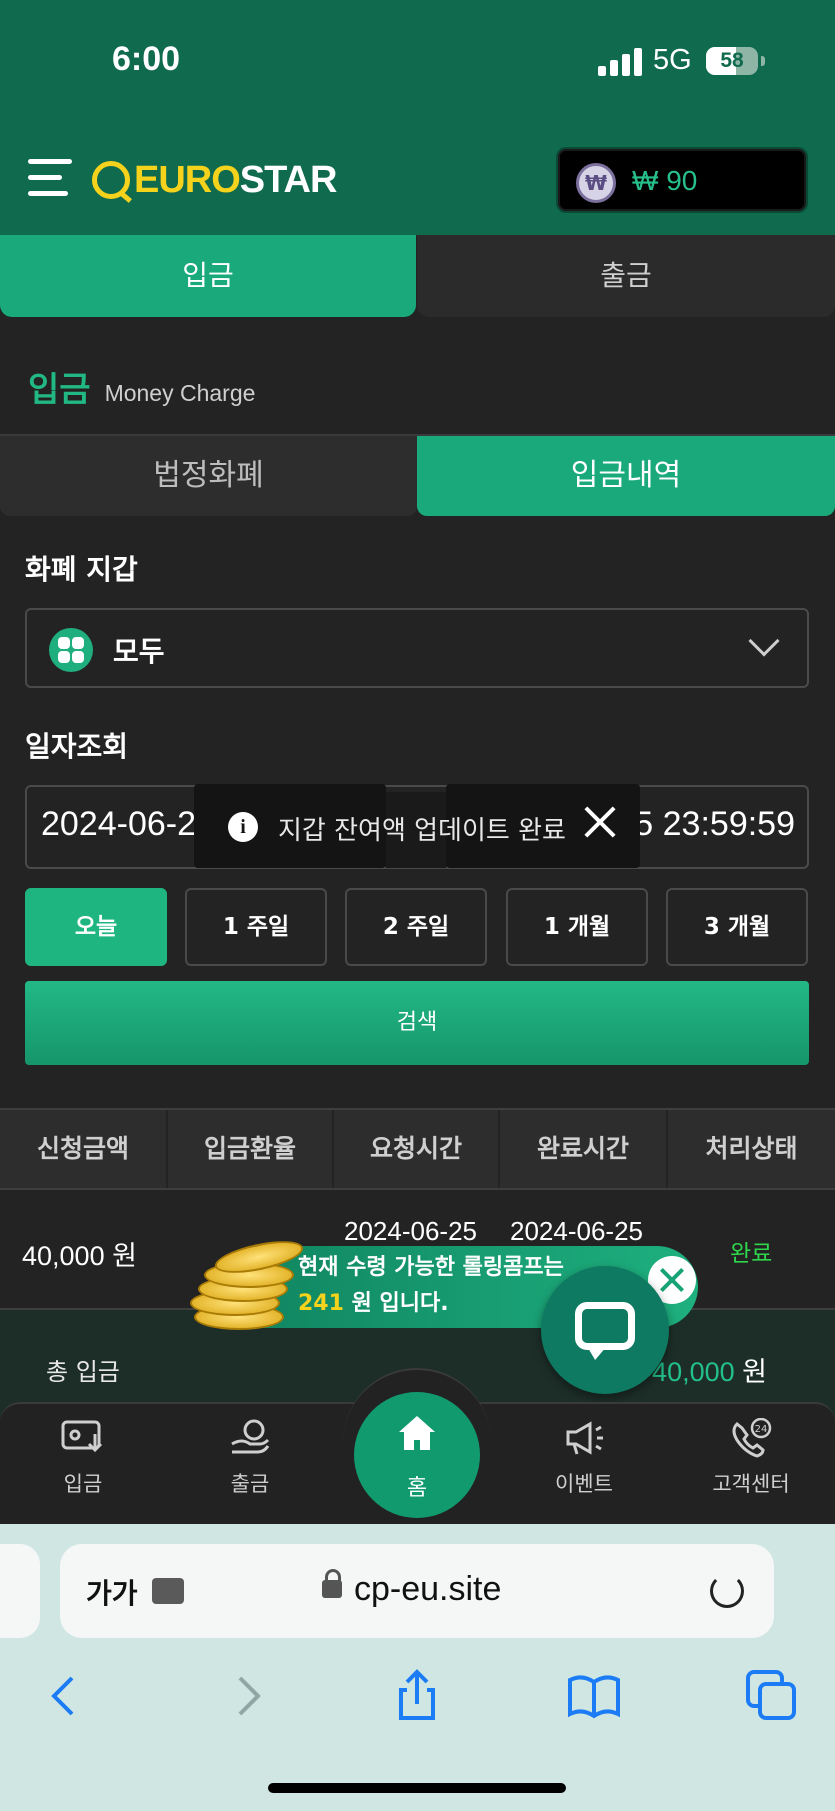  What do you see at coordinates (751, 1437) in the screenshot?
I see `support-24-icon: 24` at bounding box center [751, 1437].